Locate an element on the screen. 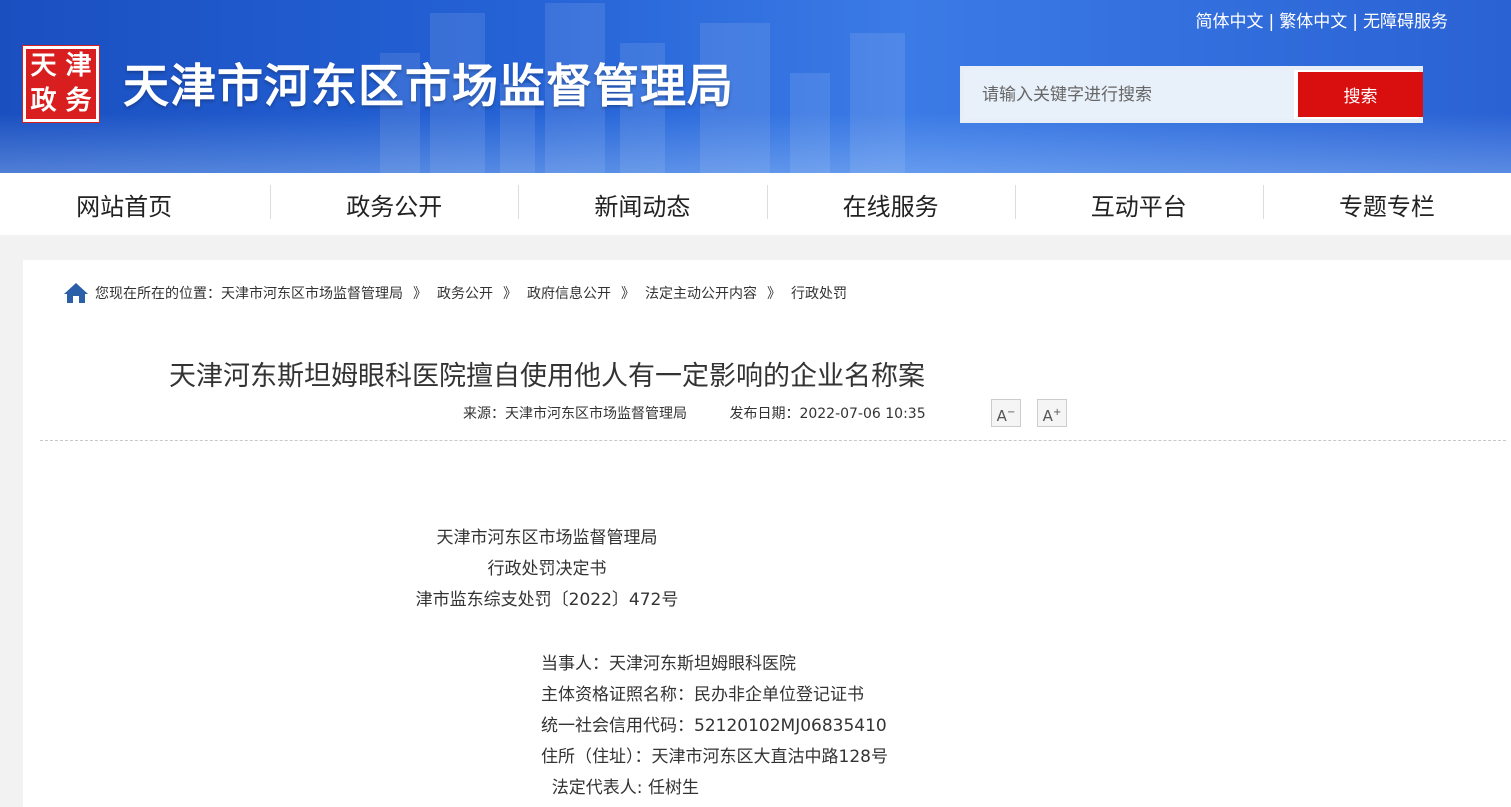 The height and width of the screenshot is (807, 1511). nav-government-affairs: 政务公开 is located at coordinates (394, 203).